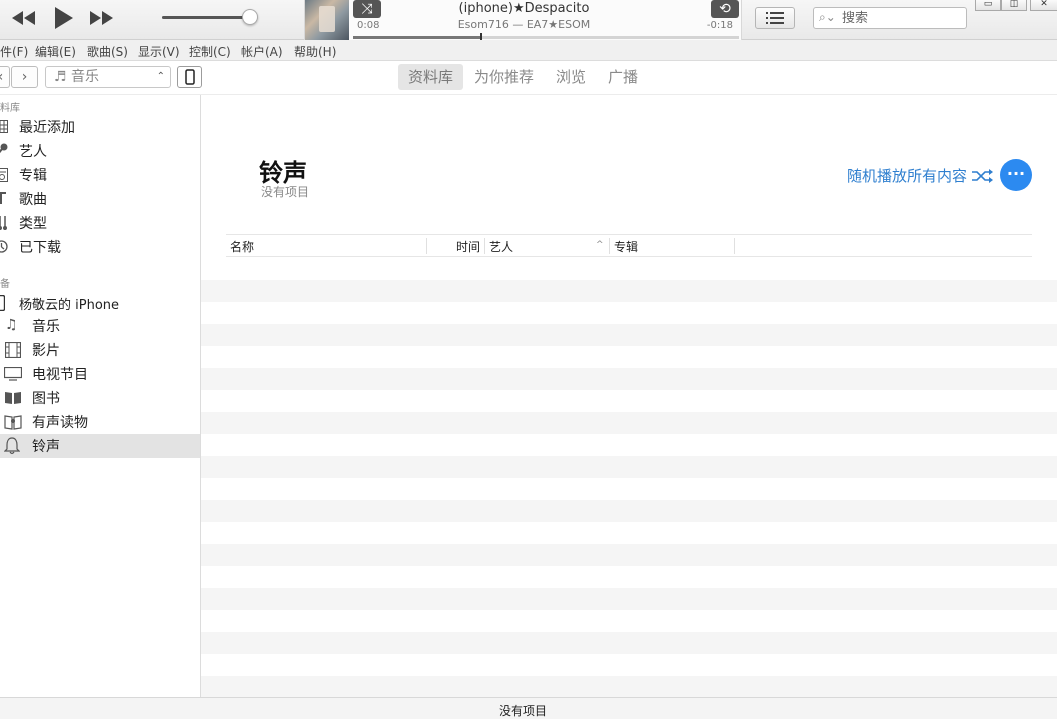 This screenshot has height=719, width=1057. I want to click on sidebar-item-device-audiobooks: 有声读物, so click(100, 422).